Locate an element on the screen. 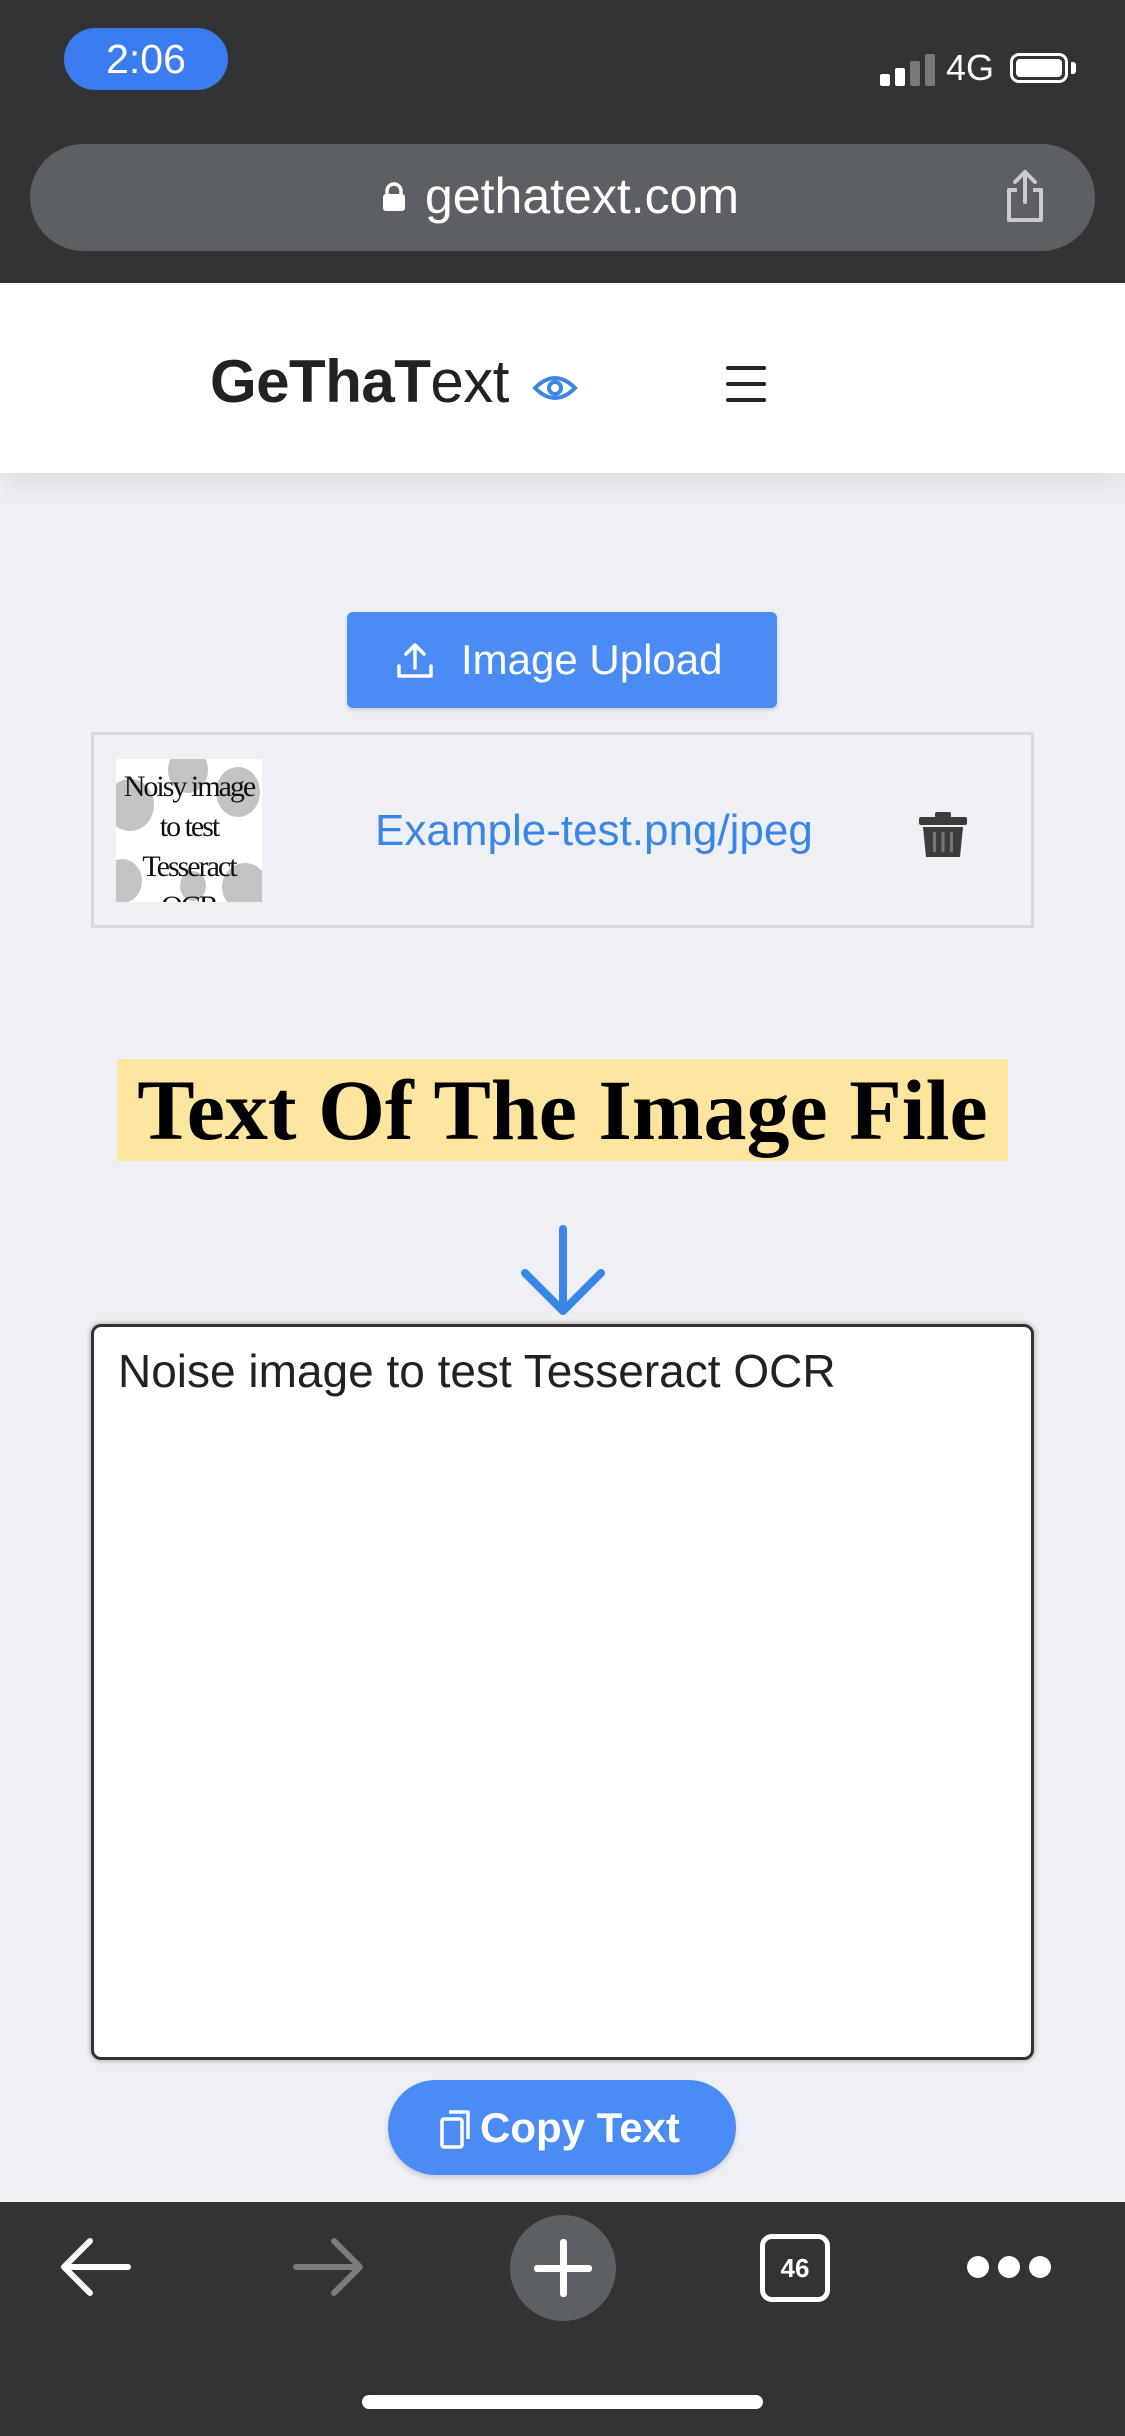  url-text: gethatext.com is located at coordinates (582, 196).